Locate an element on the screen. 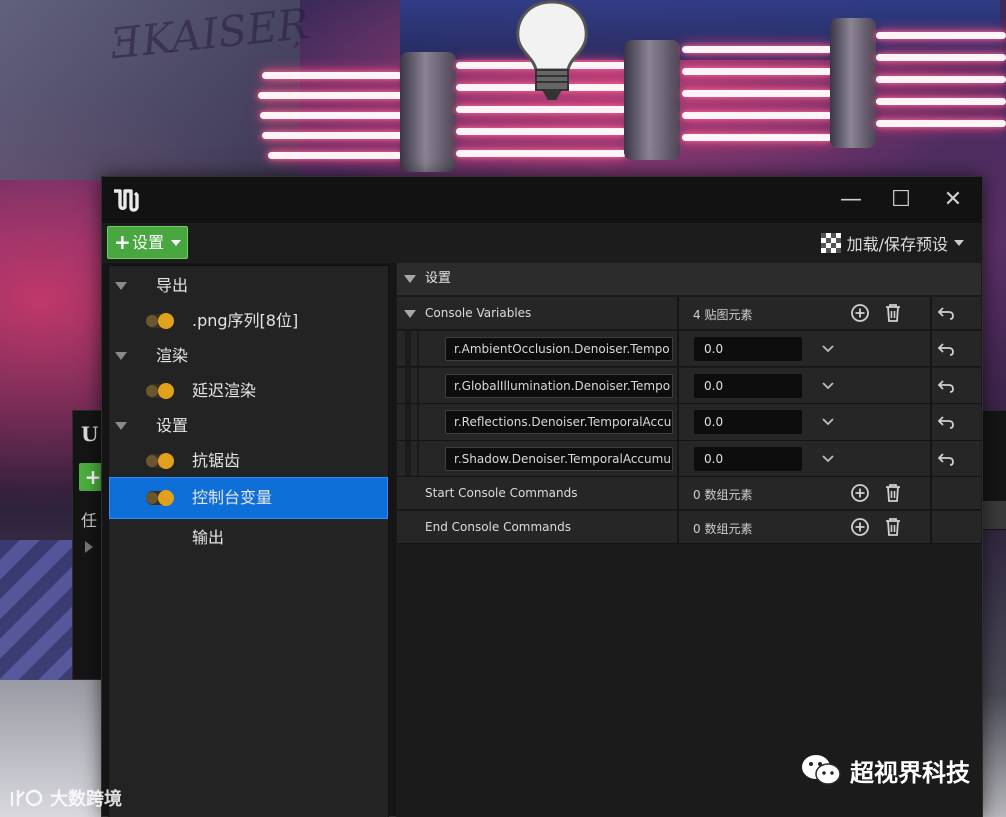 The height and width of the screenshot is (817, 1006). toolbar: + 设置 加载/保存预设 is located at coordinates (542, 243).